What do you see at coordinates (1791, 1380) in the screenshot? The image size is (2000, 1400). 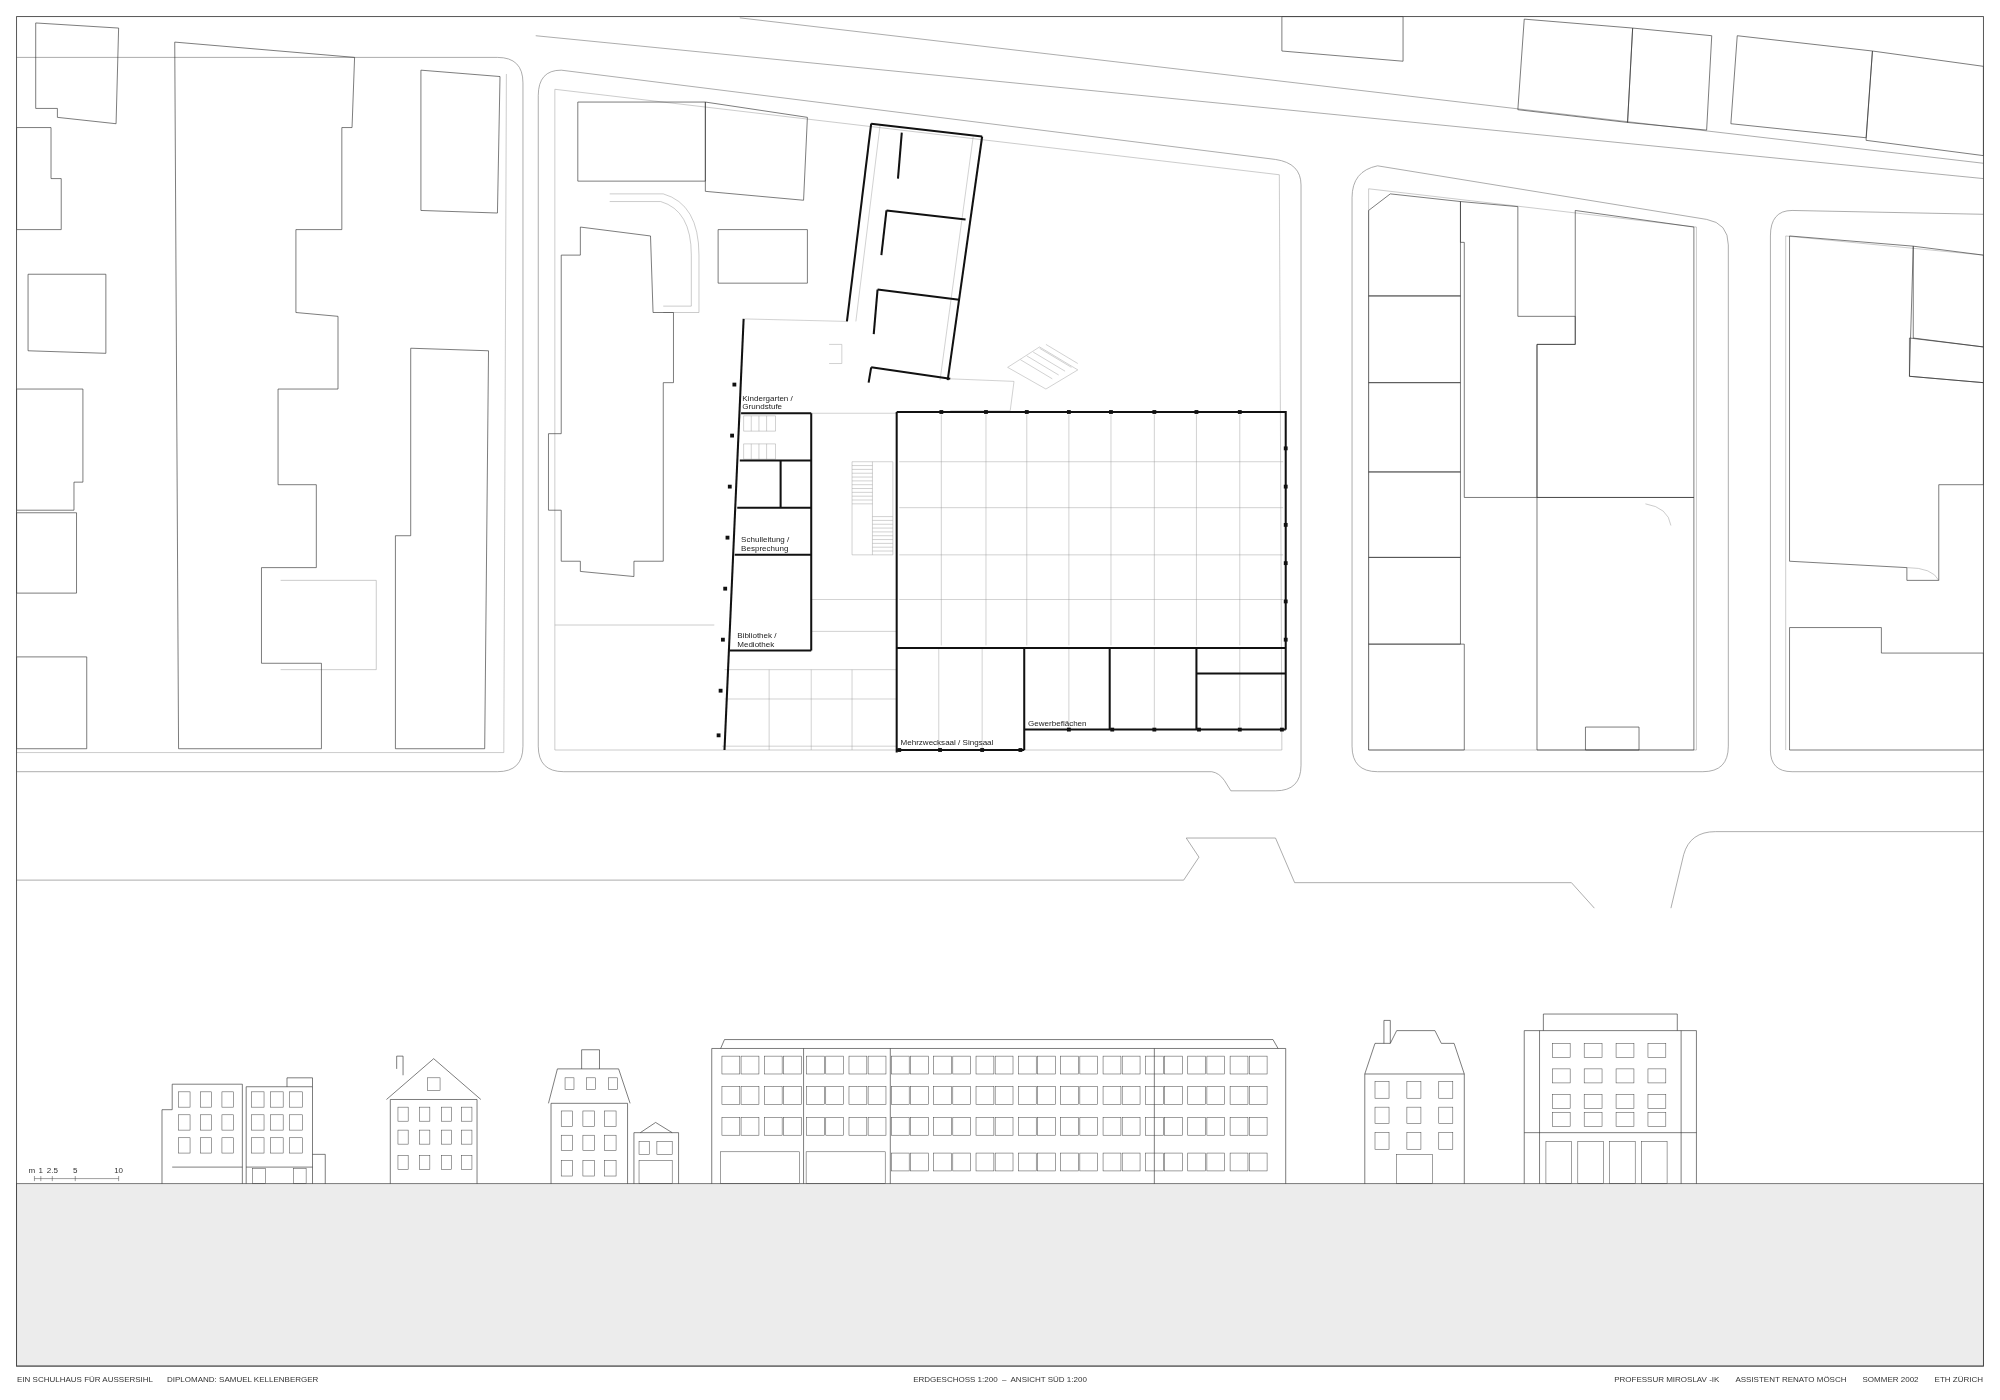 I see `credit-text: ASSISTENT RENATO MÖSCH` at bounding box center [1791, 1380].